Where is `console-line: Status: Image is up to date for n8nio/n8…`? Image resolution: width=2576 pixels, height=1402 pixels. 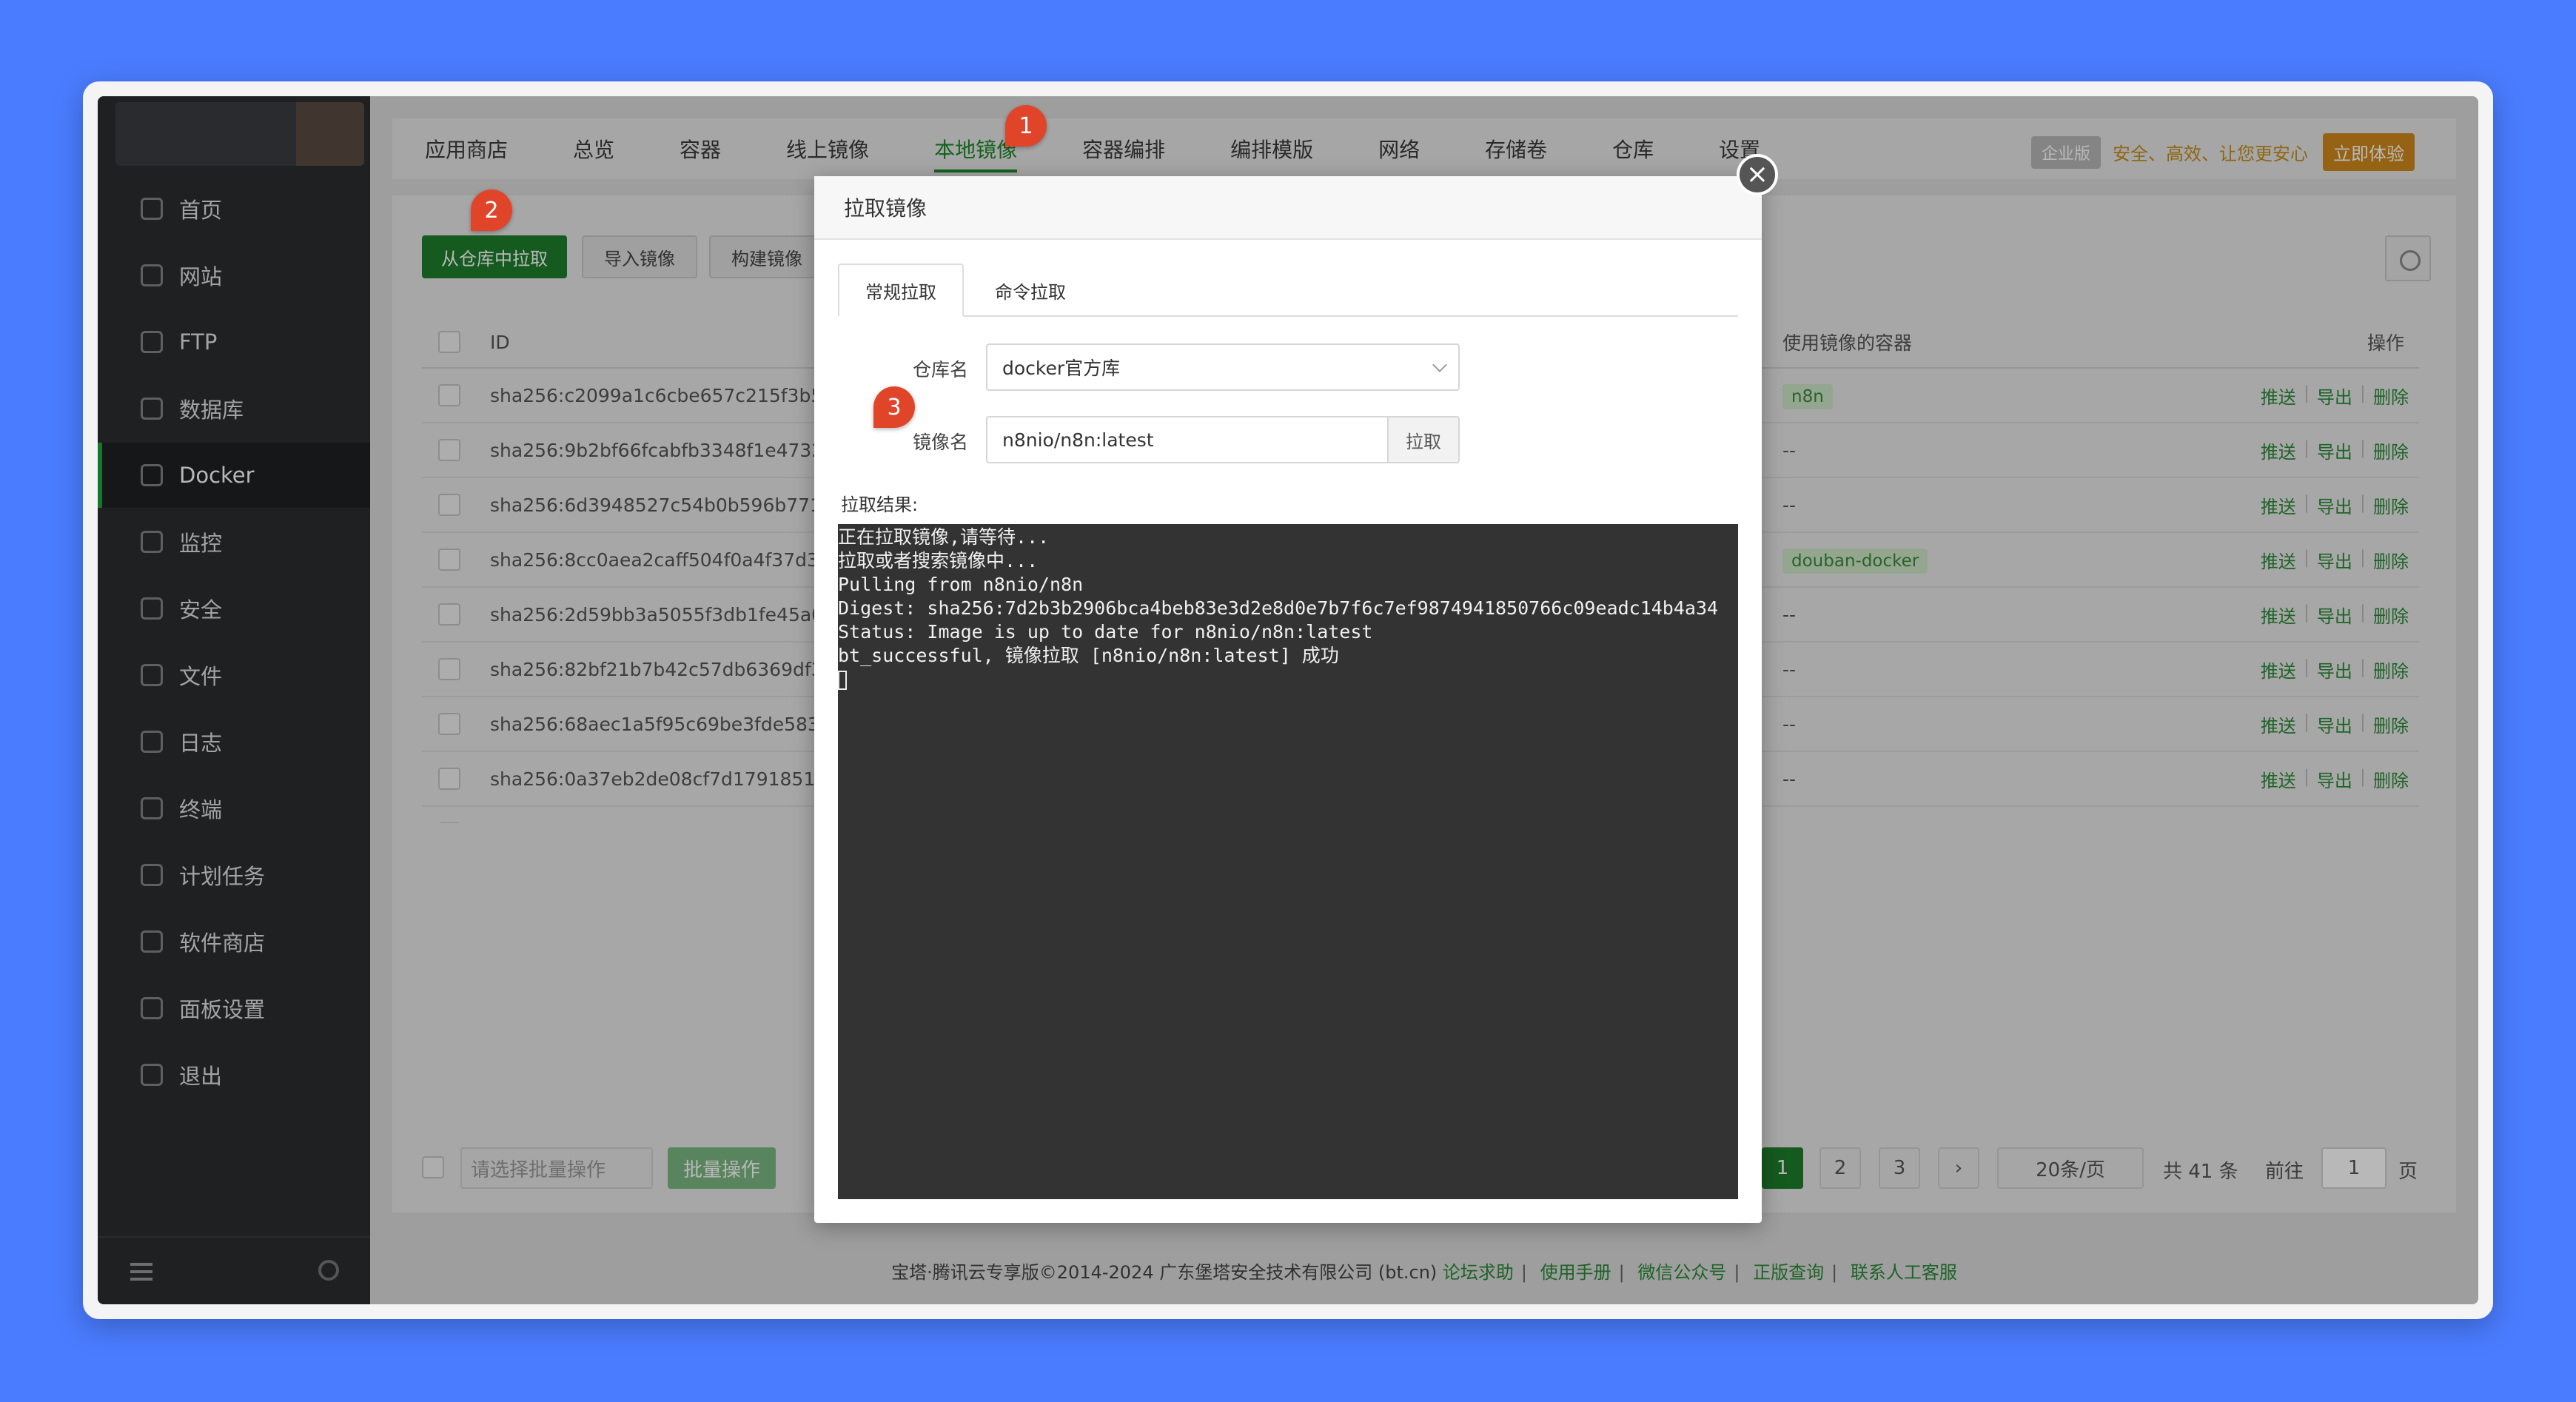
console-line: Status: Image is up to date for n8nio/n8… is located at coordinates (1105, 632).